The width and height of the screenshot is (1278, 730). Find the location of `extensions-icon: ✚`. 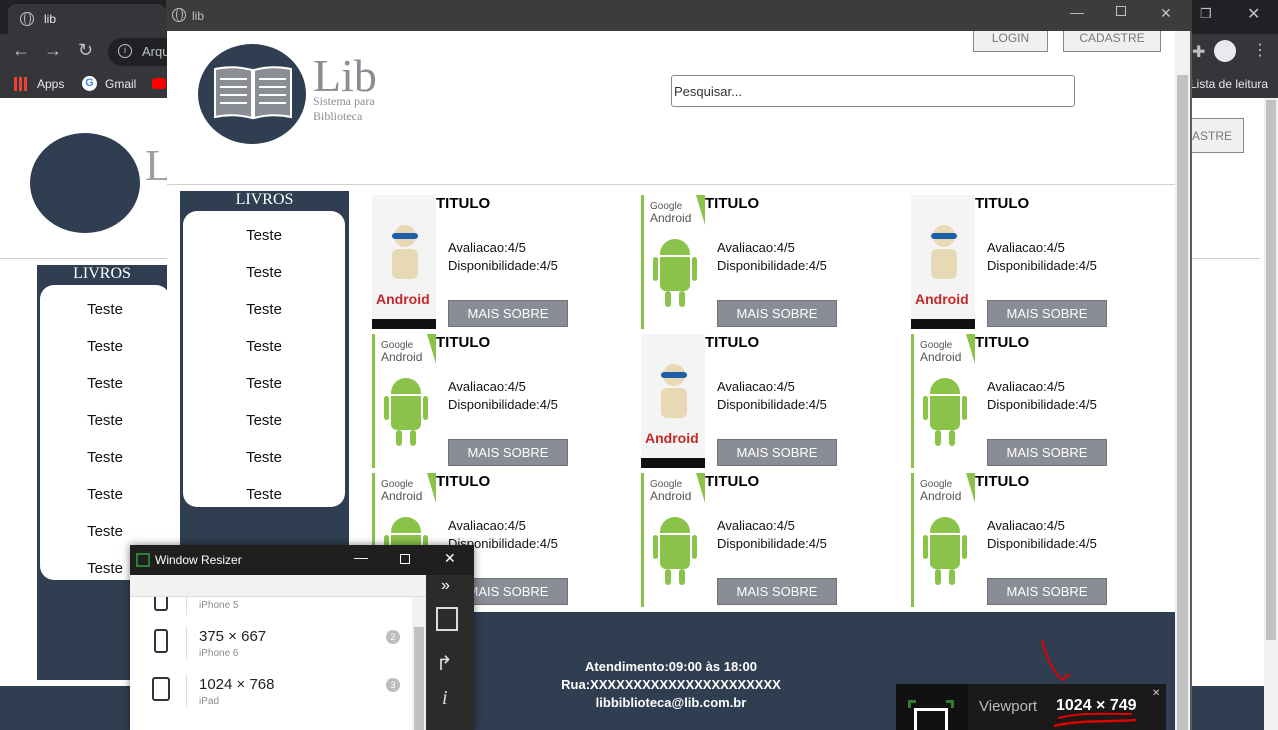

extensions-icon: ✚ is located at coordinates (1198, 52).